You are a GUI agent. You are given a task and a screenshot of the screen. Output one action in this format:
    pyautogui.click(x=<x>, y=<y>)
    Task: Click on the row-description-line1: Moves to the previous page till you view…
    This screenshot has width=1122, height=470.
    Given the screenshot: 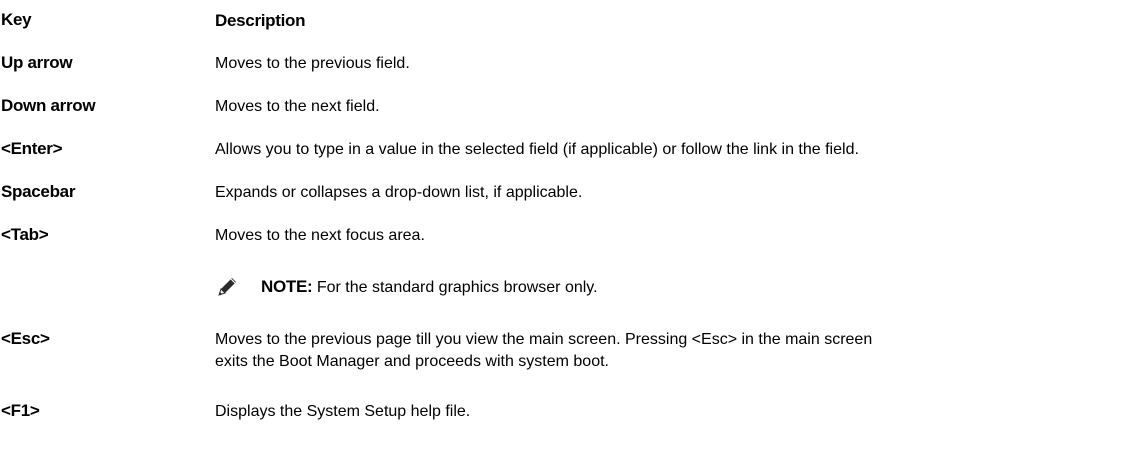 What is the action you would take?
    pyautogui.click(x=544, y=339)
    